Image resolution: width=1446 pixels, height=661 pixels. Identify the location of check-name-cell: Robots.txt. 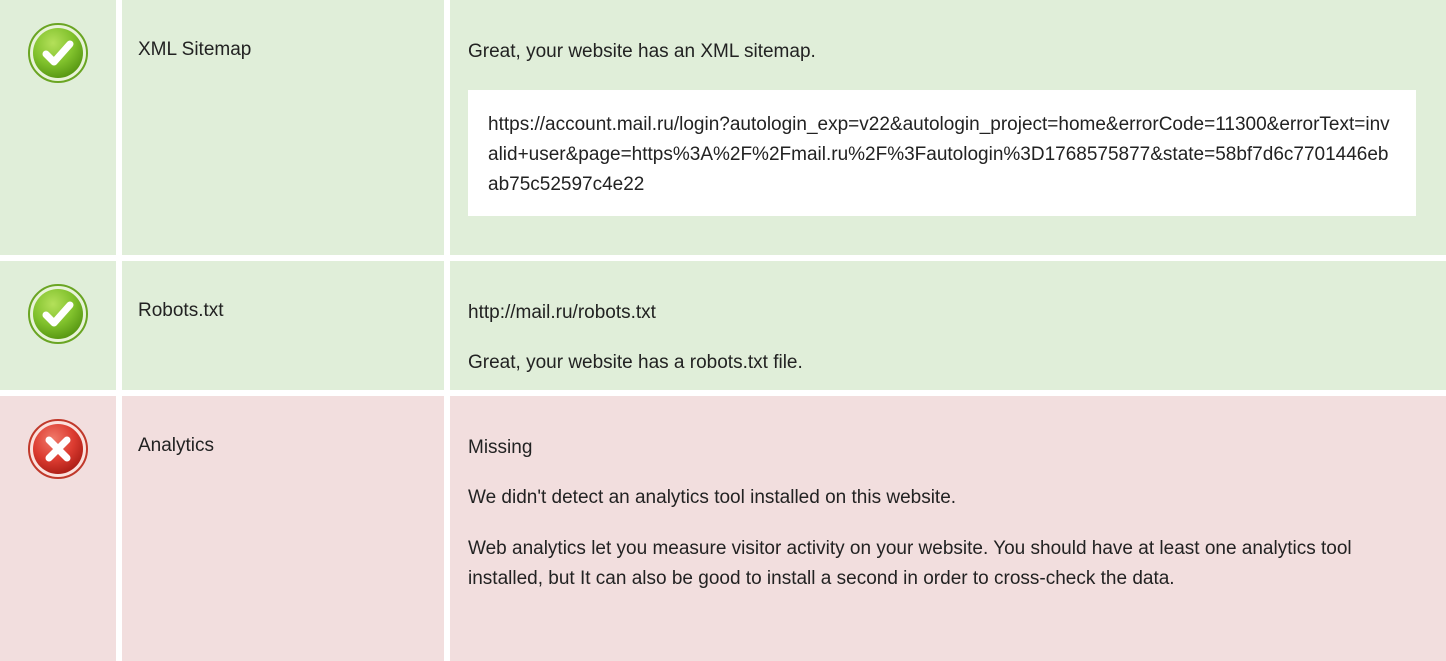
(283, 325).